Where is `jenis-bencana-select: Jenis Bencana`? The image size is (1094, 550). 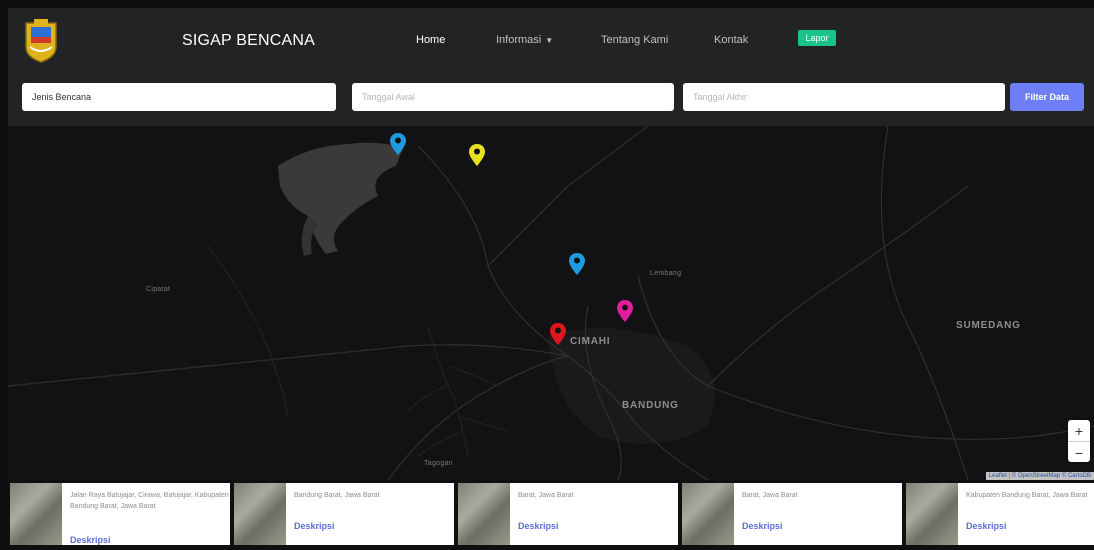
jenis-bencana-select: Jenis Bencana is located at coordinates (179, 97).